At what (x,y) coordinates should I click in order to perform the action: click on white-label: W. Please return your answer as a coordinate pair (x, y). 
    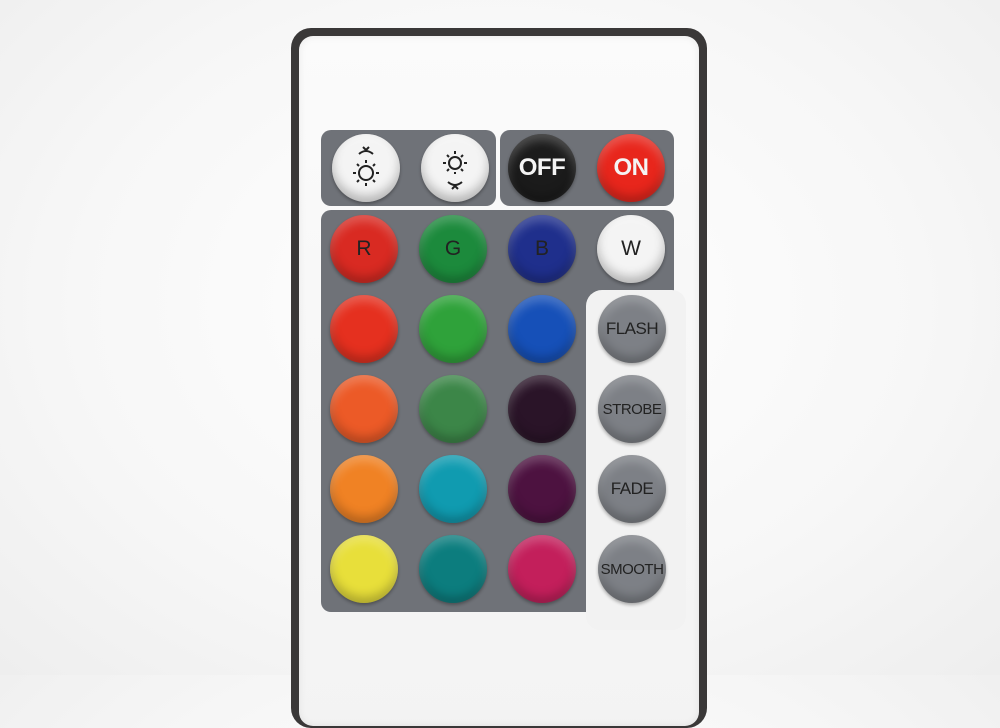
    Looking at the image, I should click on (631, 248).